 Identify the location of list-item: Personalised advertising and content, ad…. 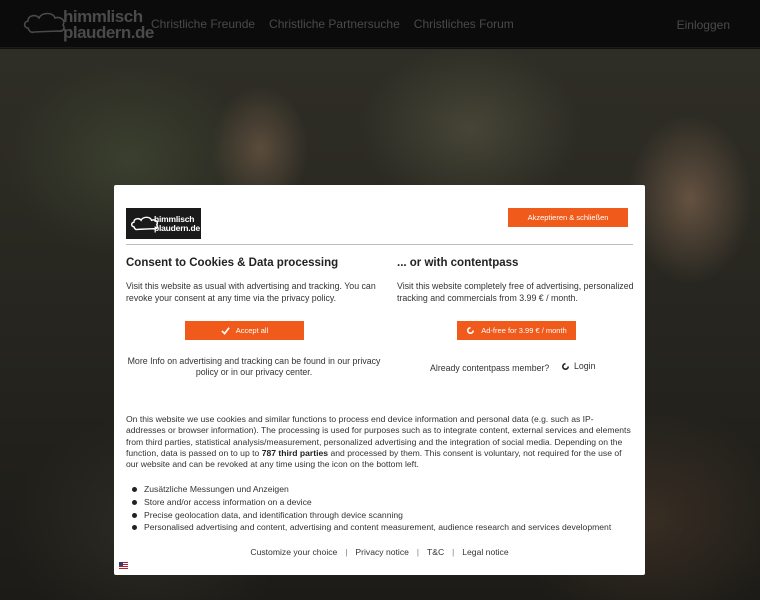
(371, 527).